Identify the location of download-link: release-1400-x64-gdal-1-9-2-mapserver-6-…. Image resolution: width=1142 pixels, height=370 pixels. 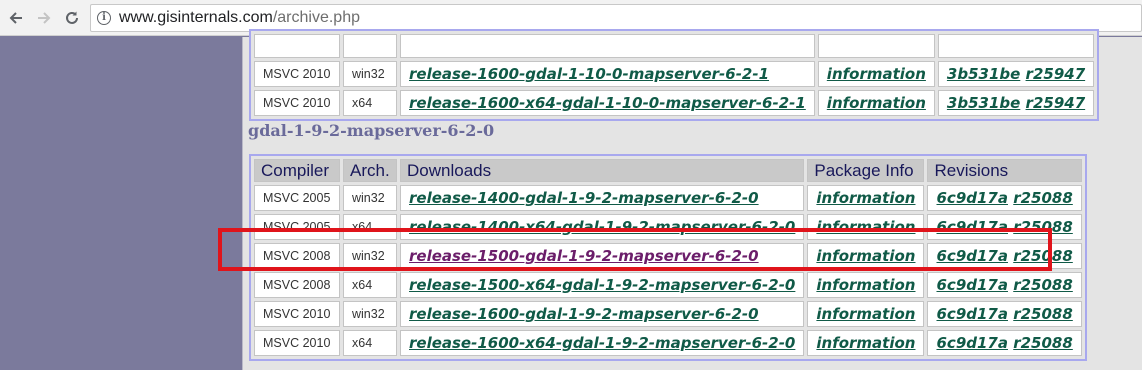
(602, 227).